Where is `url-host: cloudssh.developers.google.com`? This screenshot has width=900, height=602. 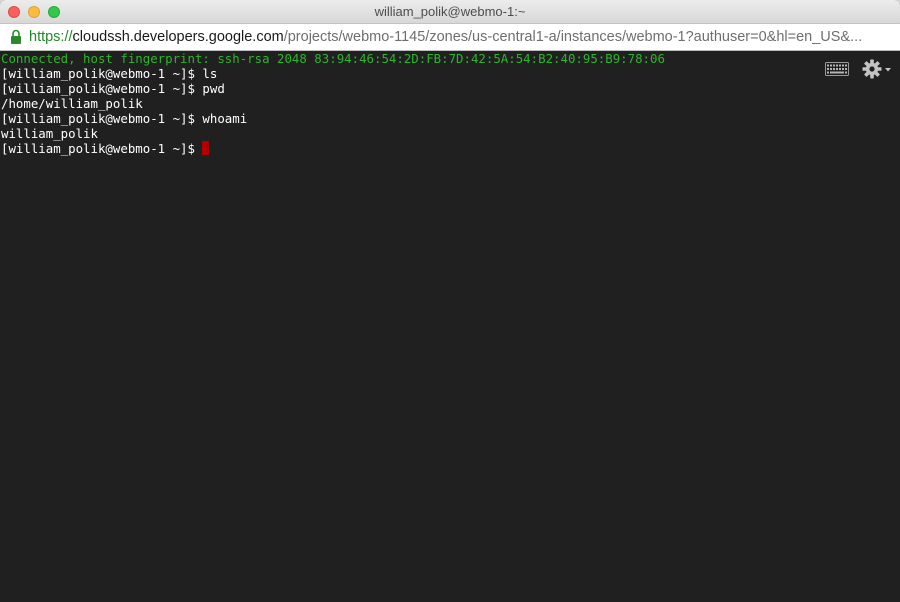 url-host: cloudssh.developers.google.com is located at coordinates (178, 37).